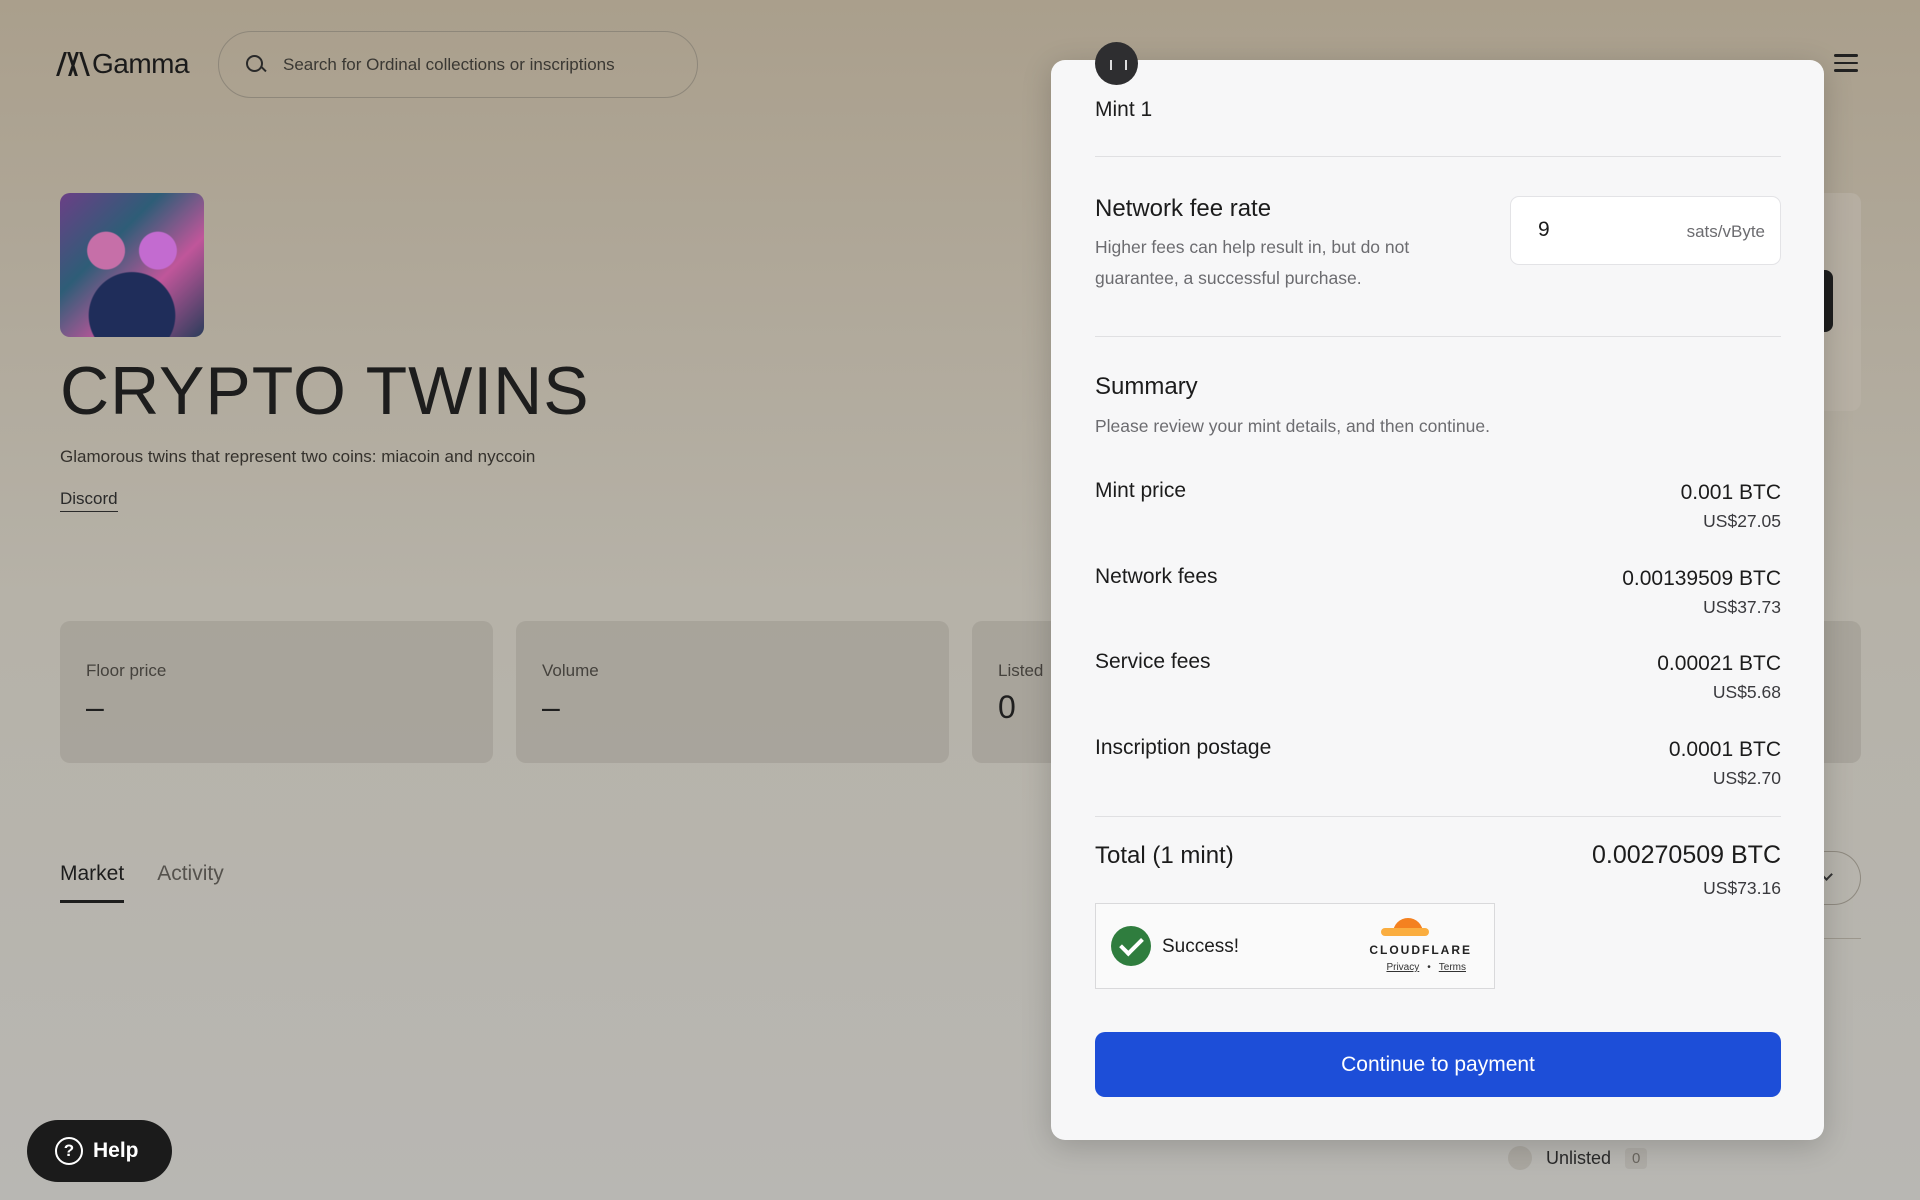  Describe the element at coordinates (1426, 967) in the screenshot. I see `captcha-links: Privacy • Terms` at that location.